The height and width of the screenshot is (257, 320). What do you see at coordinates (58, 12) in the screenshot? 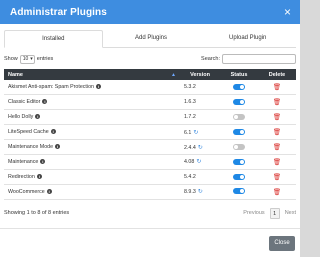
I see `modal-title: Administrar Plugins` at bounding box center [58, 12].